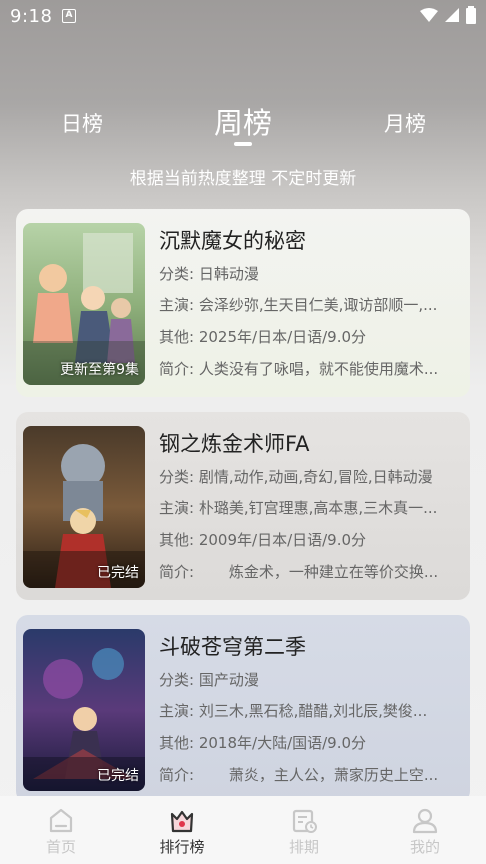 The image size is (486, 864). Describe the element at coordinates (60, 847) in the screenshot. I see `nav-label: 首页` at that location.